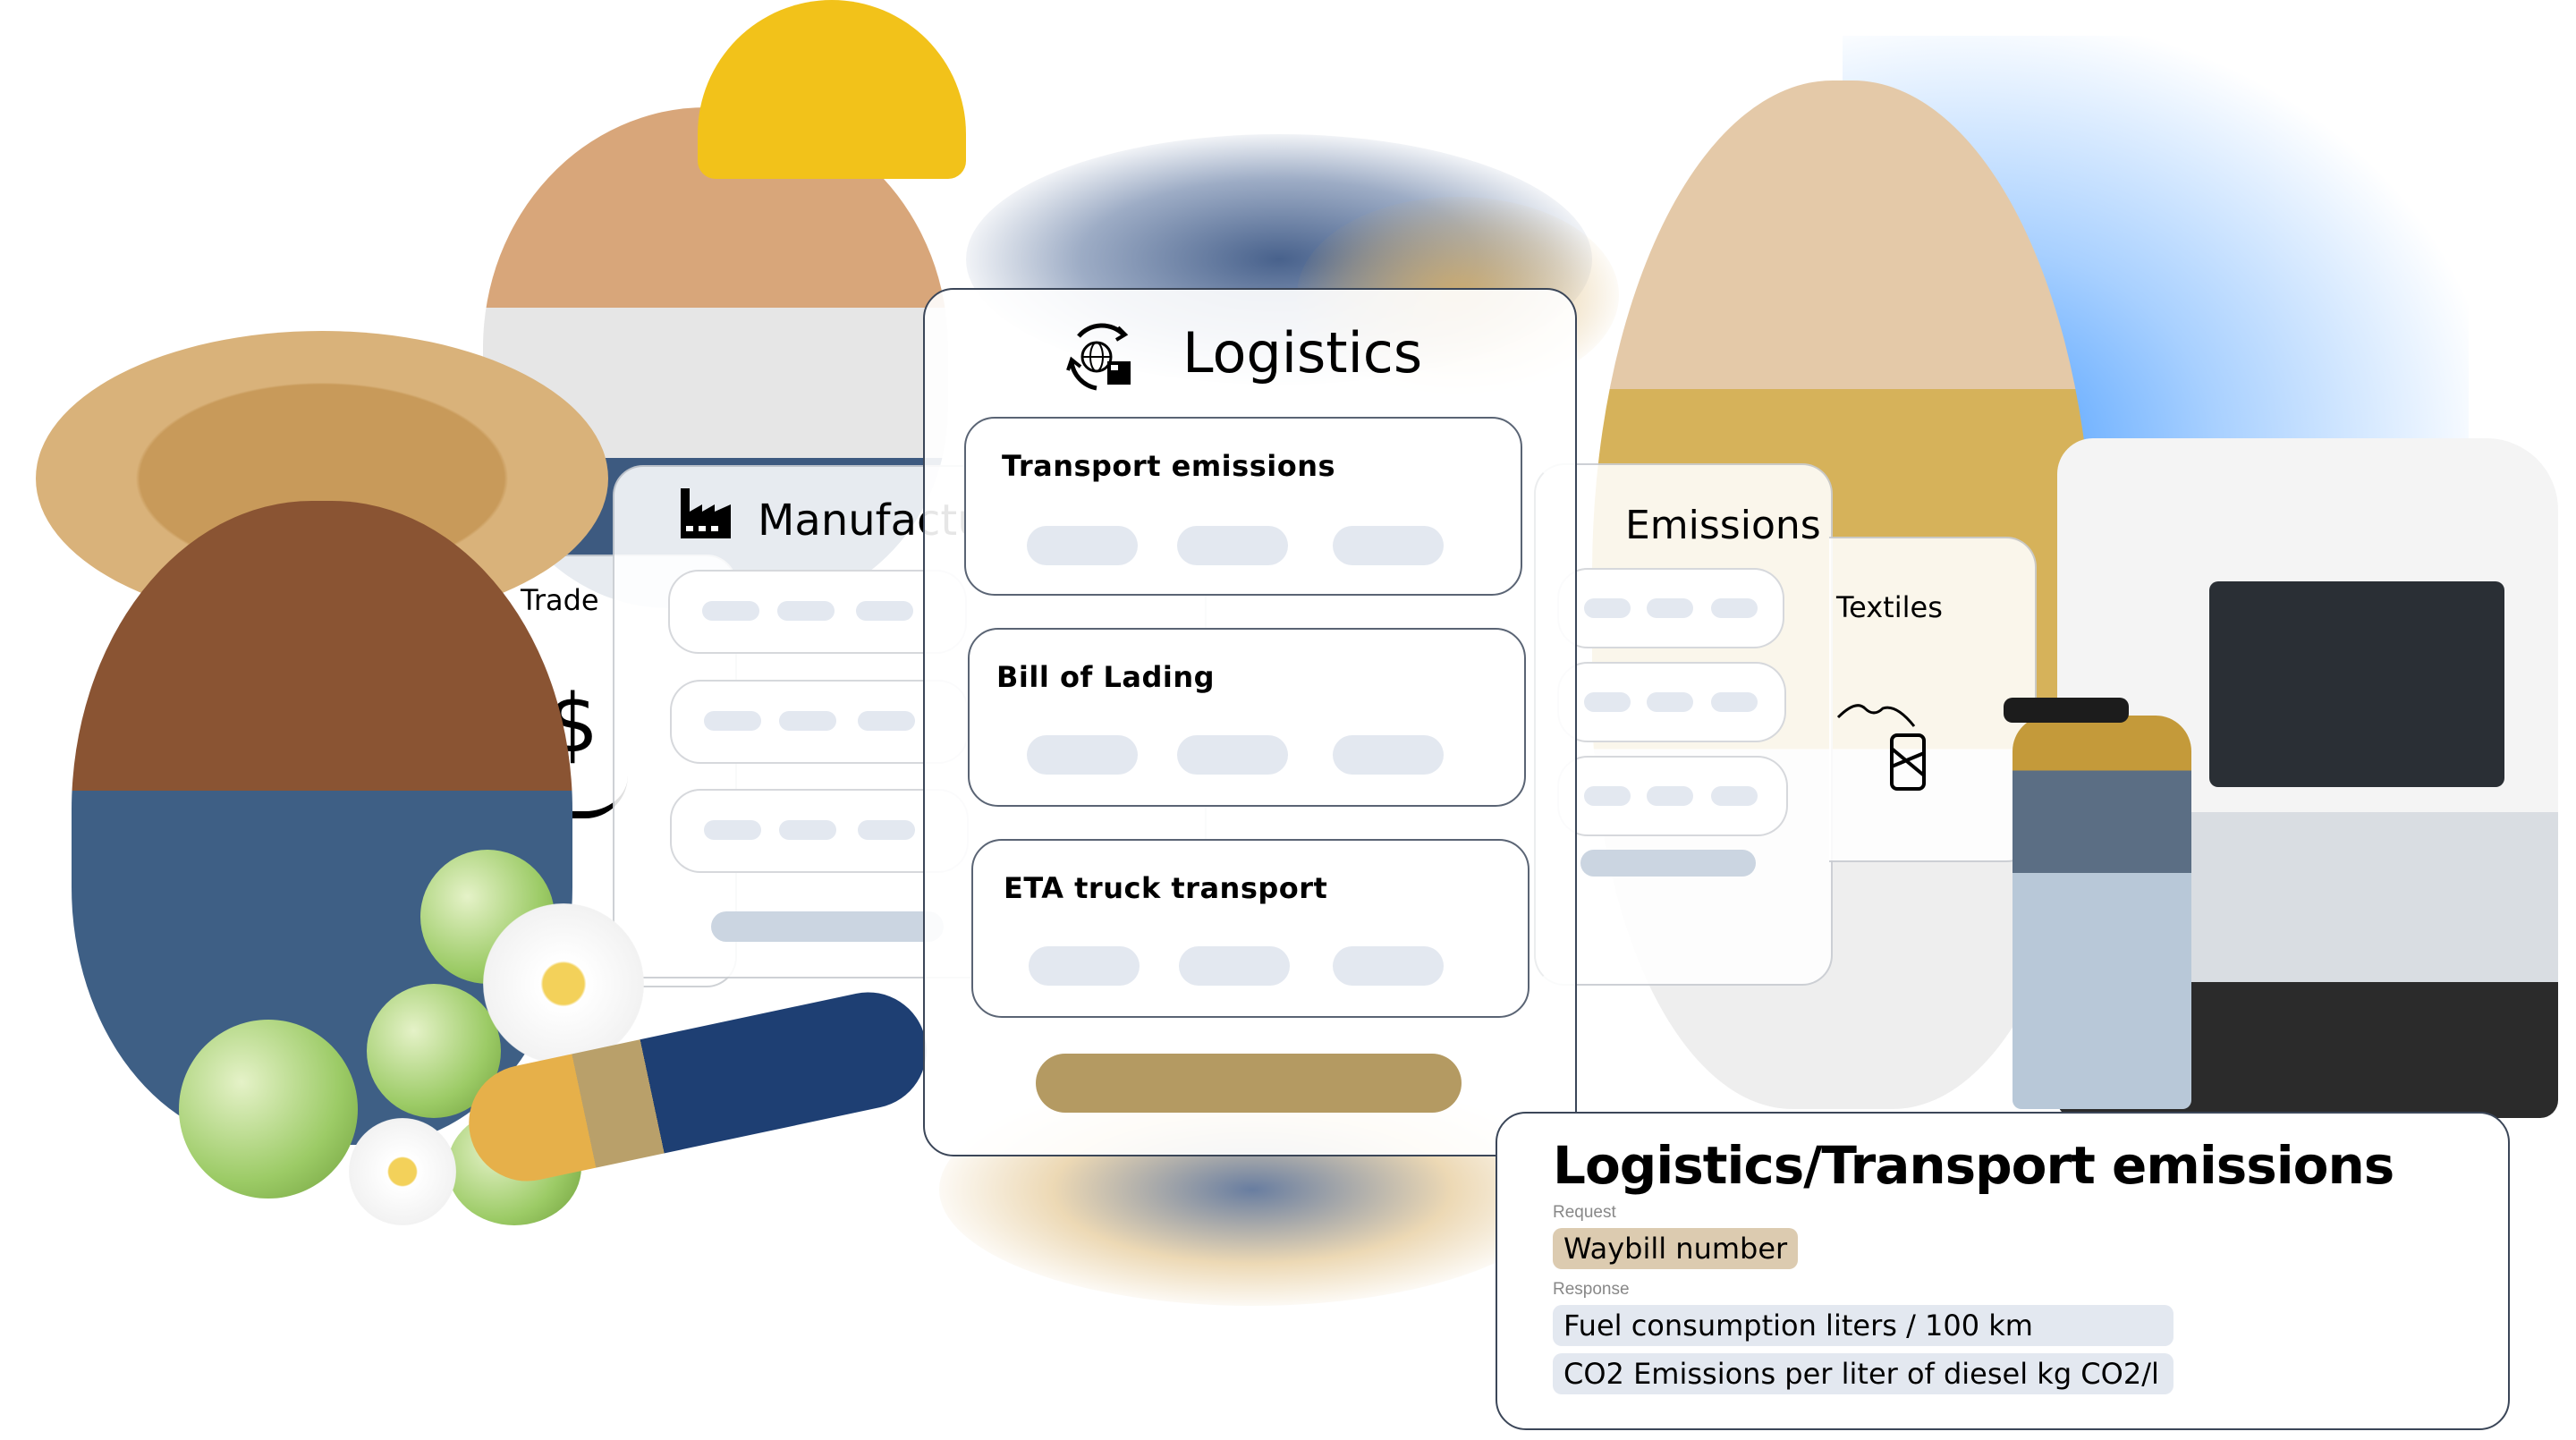 The width and height of the screenshot is (2576, 1440). I want to click on item-label: Transport emissions, so click(1169, 466).